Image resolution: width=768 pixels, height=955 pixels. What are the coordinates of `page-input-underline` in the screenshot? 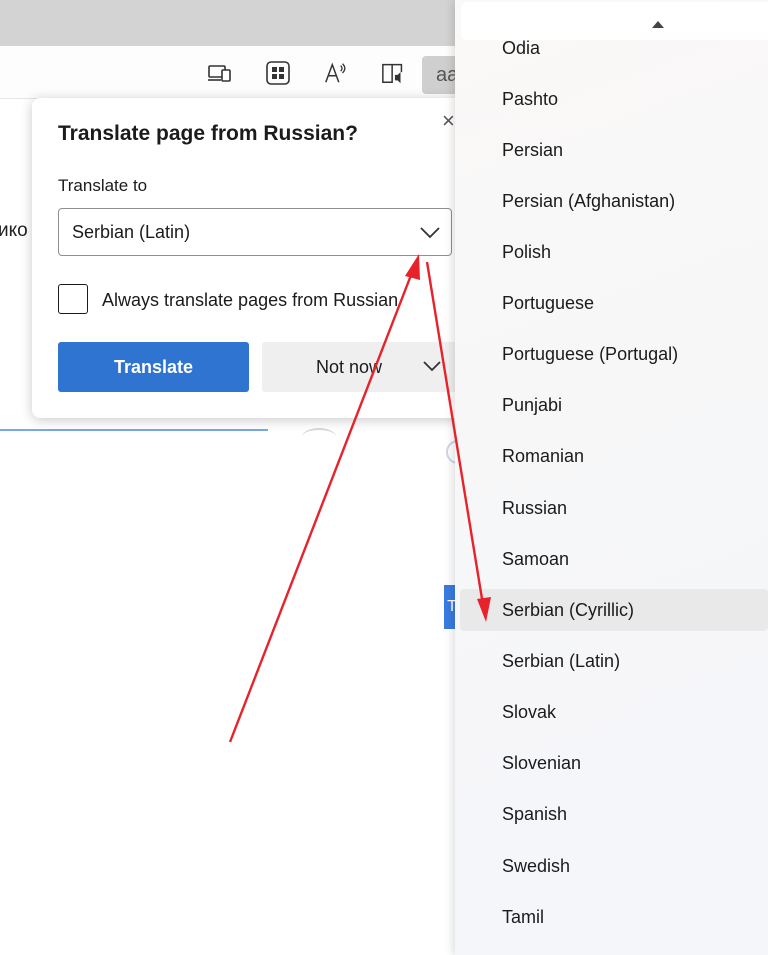 It's located at (134, 430).